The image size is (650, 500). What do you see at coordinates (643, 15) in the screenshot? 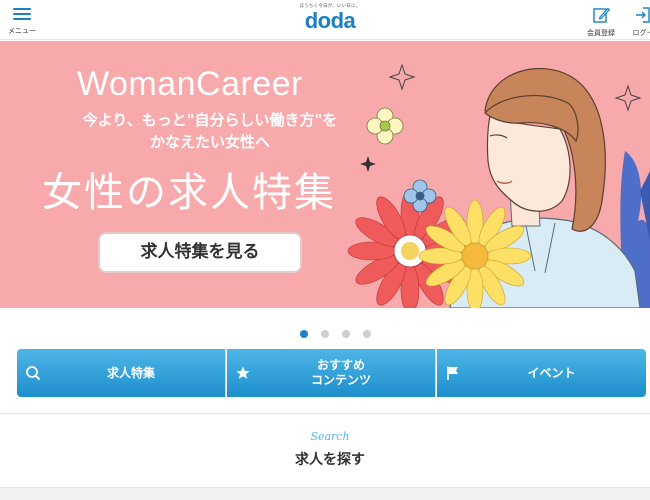
I see `login-icon` at bounding box center [643, 15].